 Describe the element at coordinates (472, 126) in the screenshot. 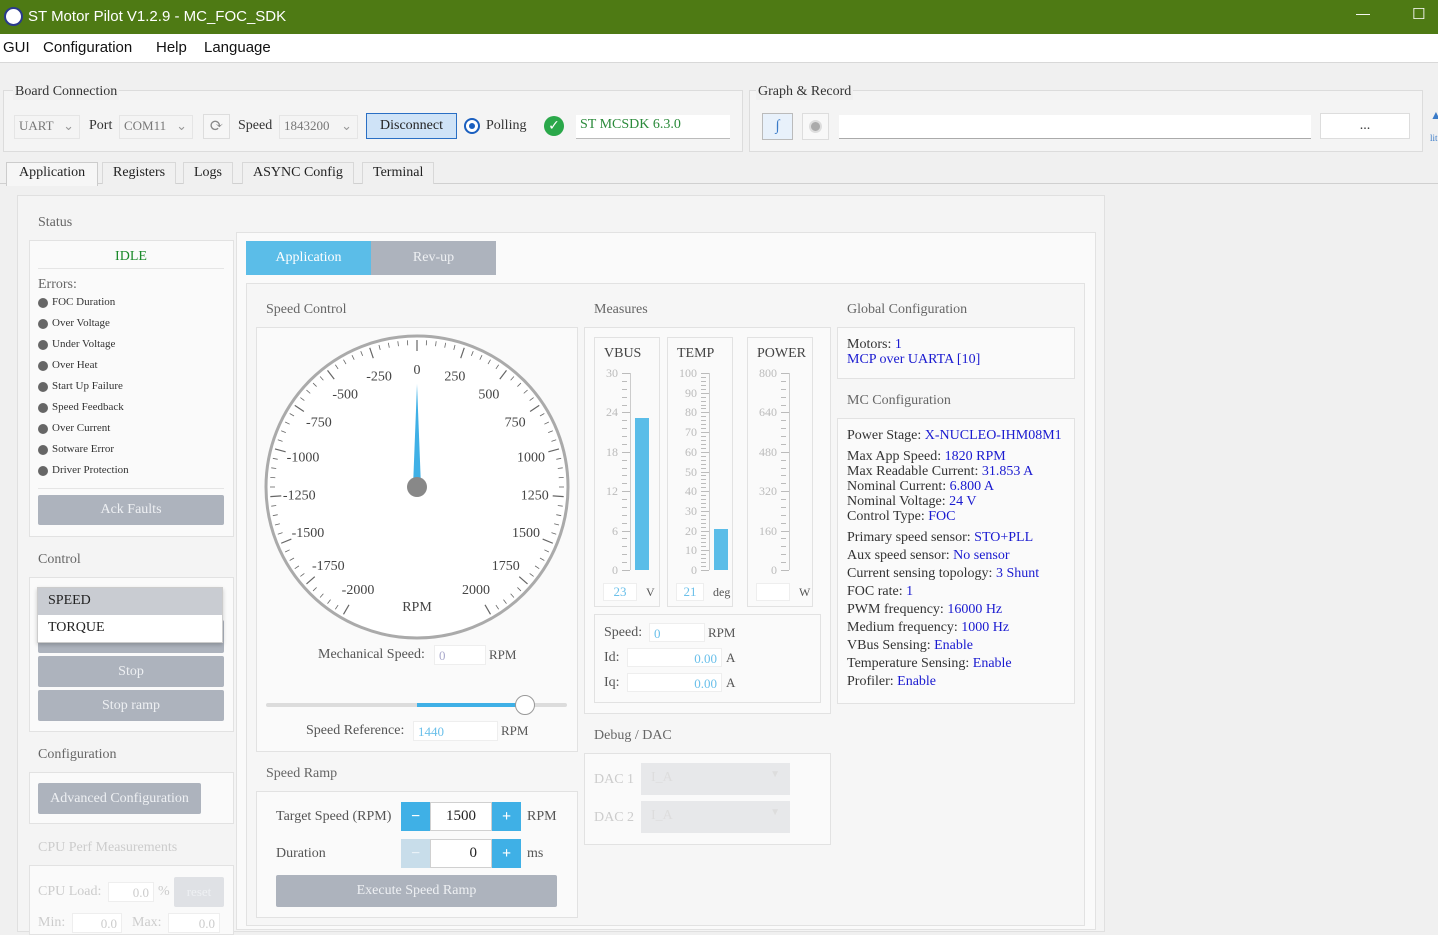

I see `polling-radio` at that location.